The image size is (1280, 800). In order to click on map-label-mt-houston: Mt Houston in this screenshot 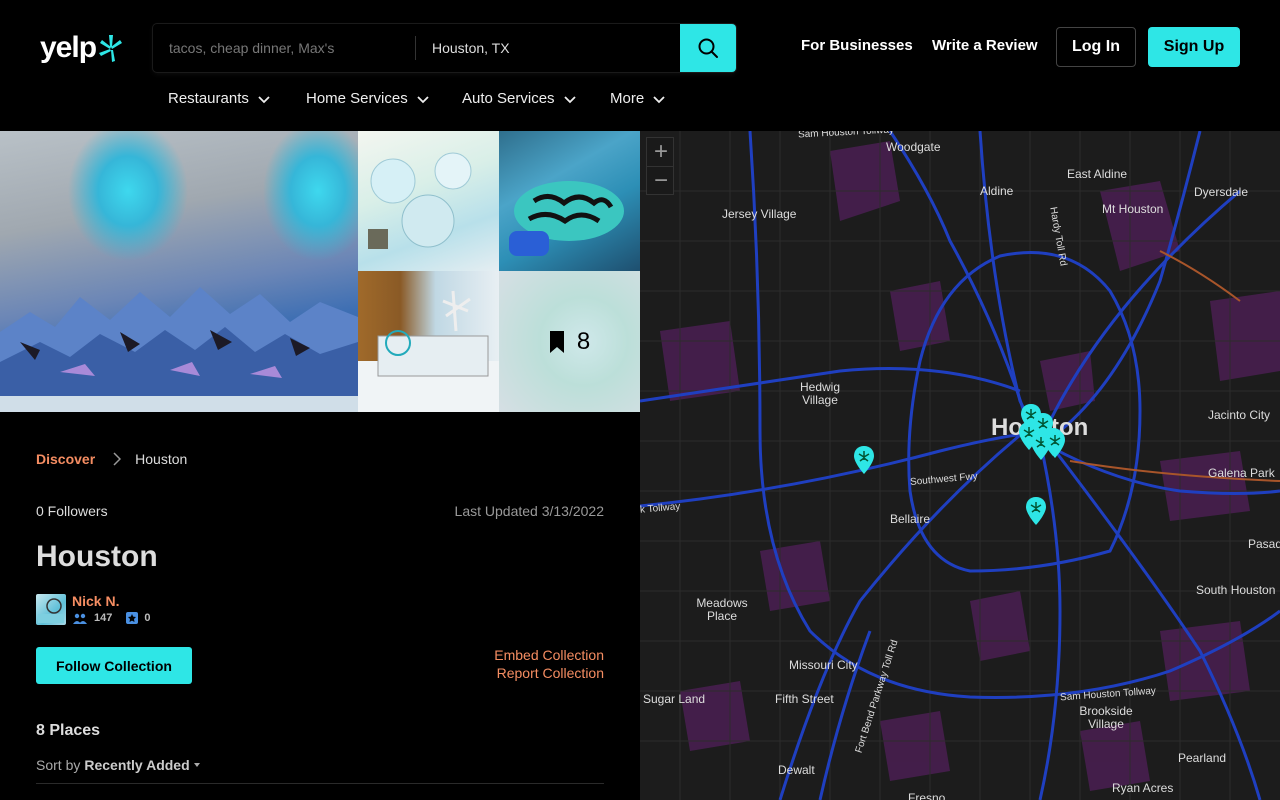, I will do `click(1133, 209)`.